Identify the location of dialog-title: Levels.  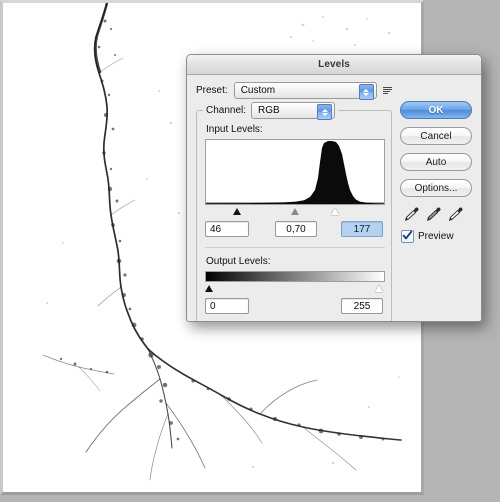
(334, 64).